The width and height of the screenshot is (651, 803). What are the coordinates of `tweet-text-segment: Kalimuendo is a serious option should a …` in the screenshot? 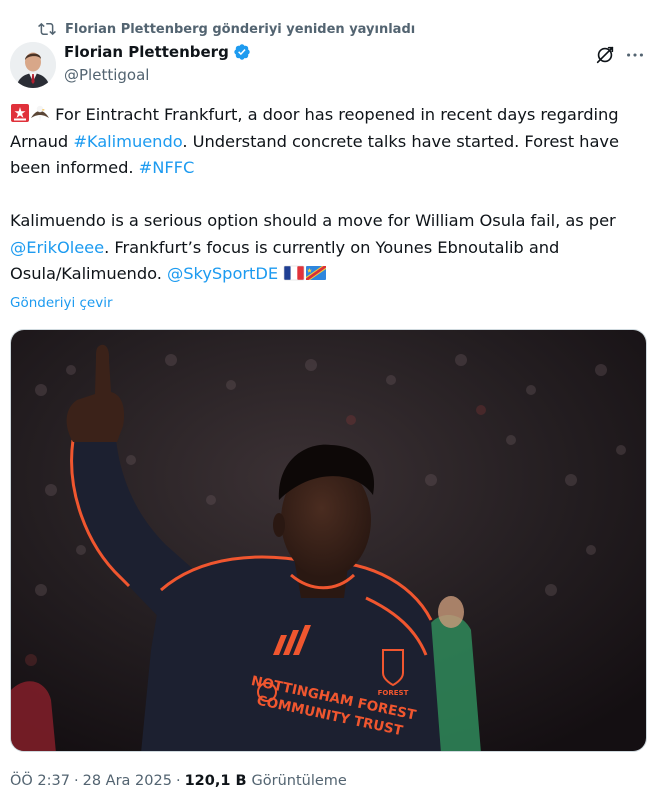 It's located at (313, 220).